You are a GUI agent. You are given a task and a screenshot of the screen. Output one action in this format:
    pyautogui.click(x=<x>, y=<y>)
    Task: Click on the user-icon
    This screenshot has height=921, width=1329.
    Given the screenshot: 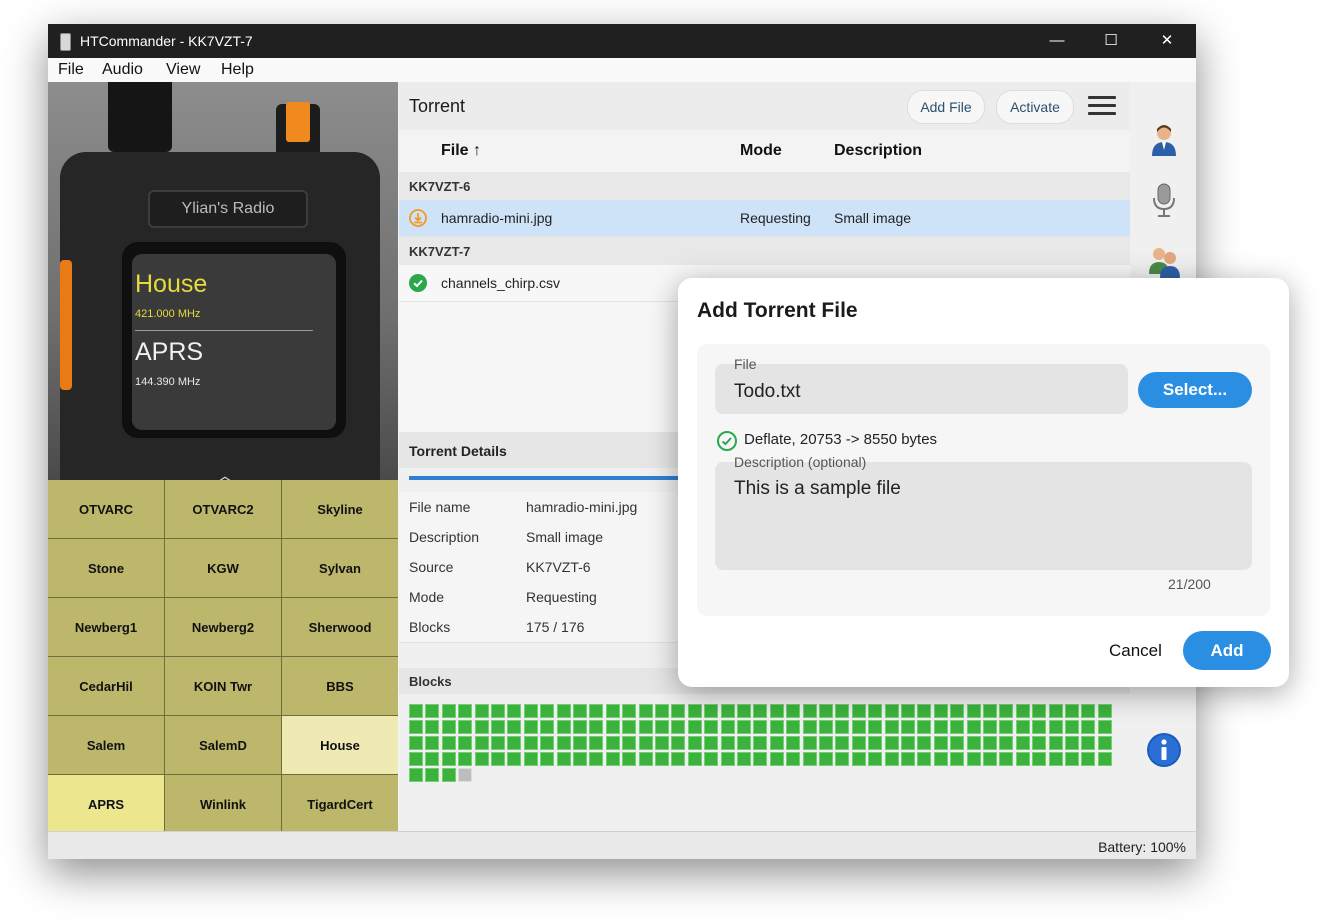 What is the action you would take?
    pyautogui.click(x=1164, y=140)
    